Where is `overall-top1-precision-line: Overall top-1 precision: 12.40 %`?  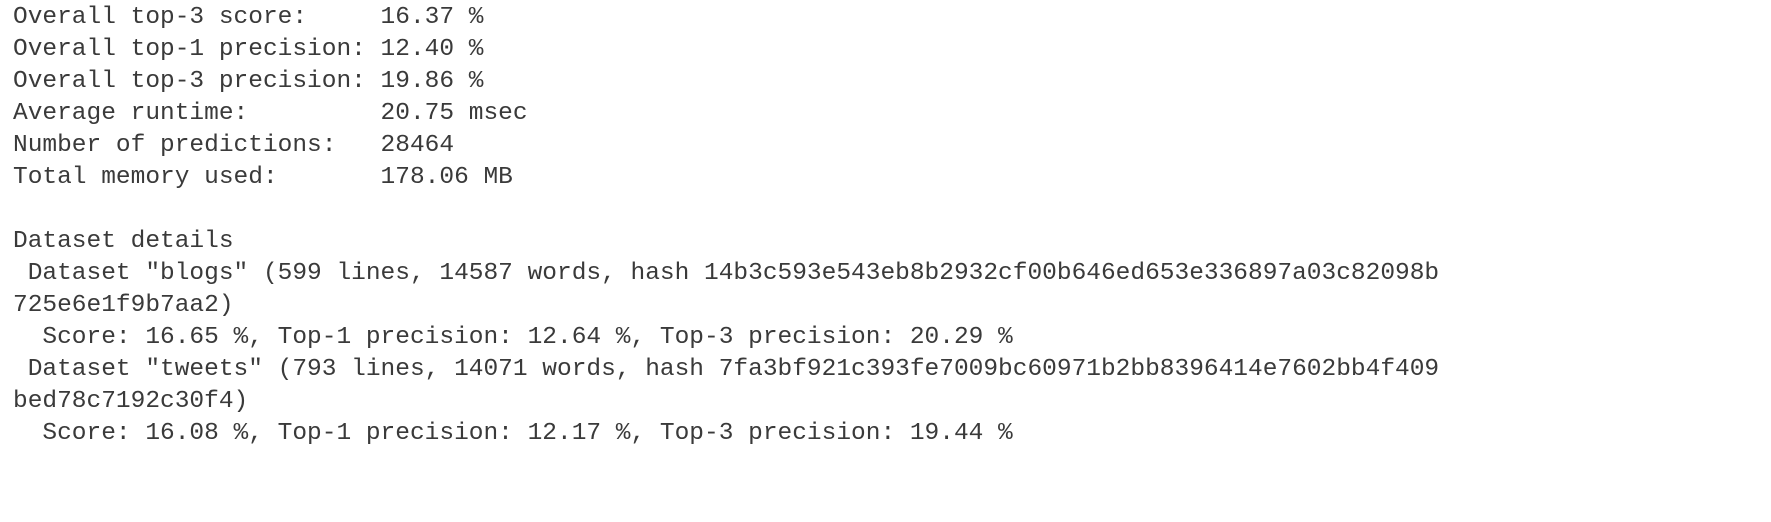 overall-top1-precision-line: Overall top-1 precision: 12.40 % is located at coordinates (248, 49).